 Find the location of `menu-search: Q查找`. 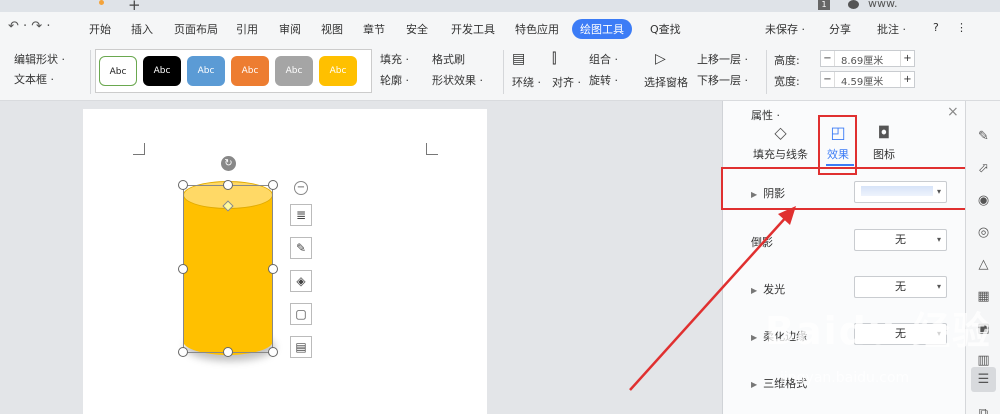

menu-search: Q查找 is located at coordinates (665, 29).